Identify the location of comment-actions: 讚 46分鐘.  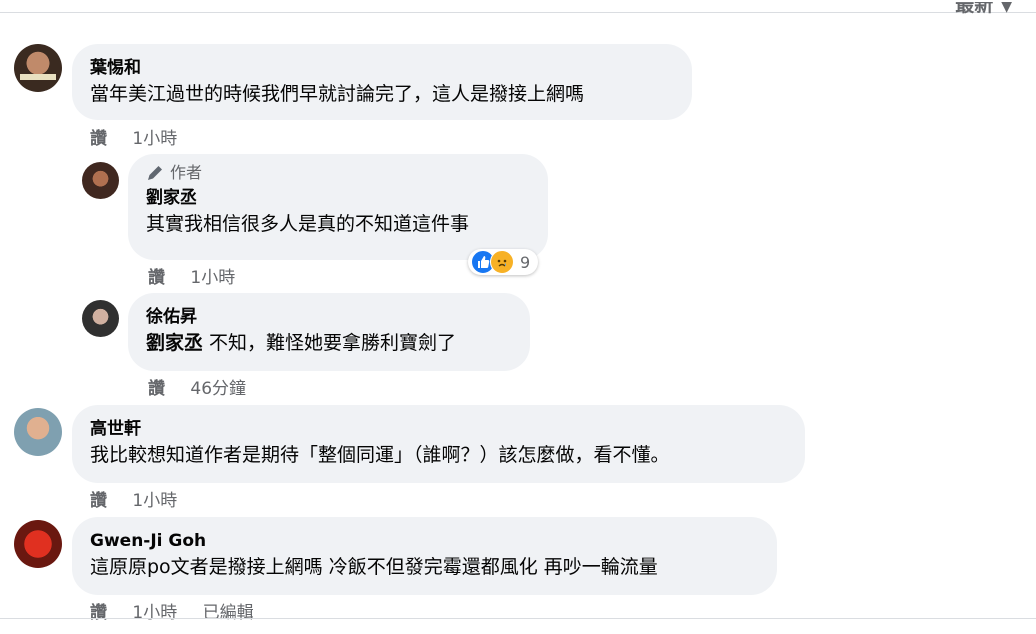
(207, 386).